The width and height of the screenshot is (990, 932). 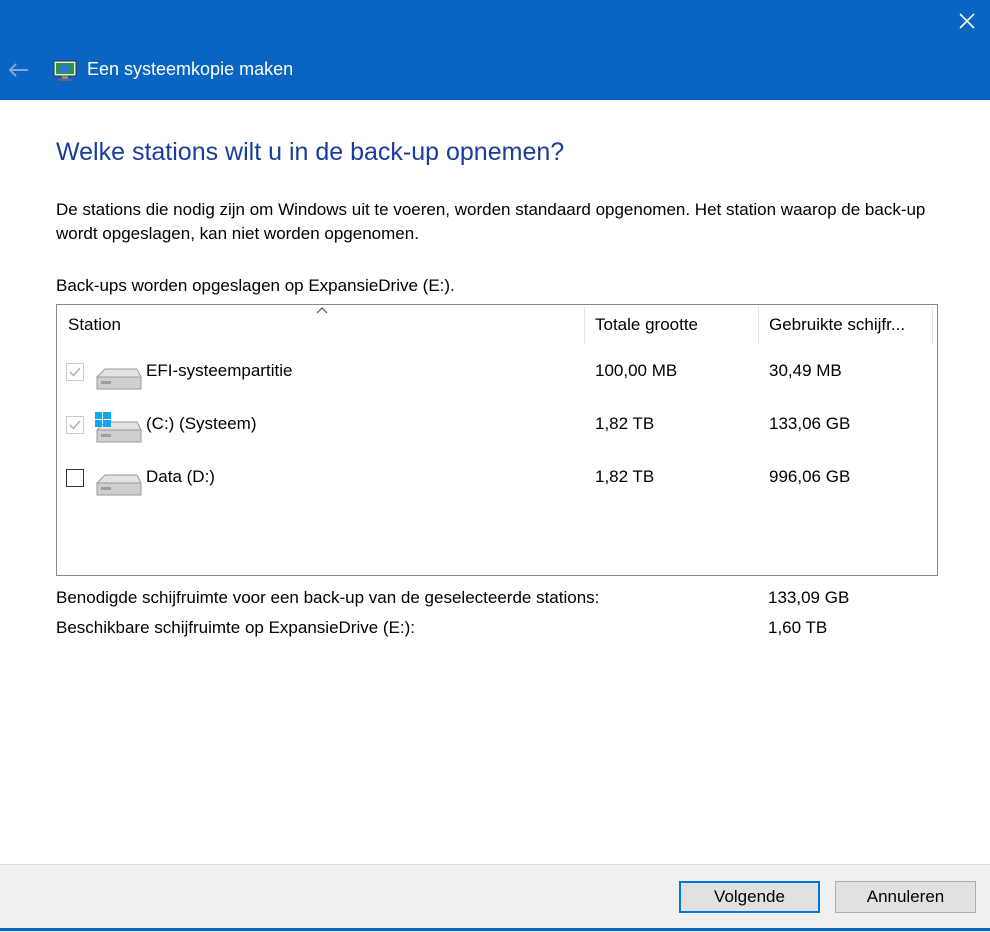 What do you see at coordinates (320, 325) in the screenshot?
I see `column-header-station: Station` at bounding box center [320, 325].